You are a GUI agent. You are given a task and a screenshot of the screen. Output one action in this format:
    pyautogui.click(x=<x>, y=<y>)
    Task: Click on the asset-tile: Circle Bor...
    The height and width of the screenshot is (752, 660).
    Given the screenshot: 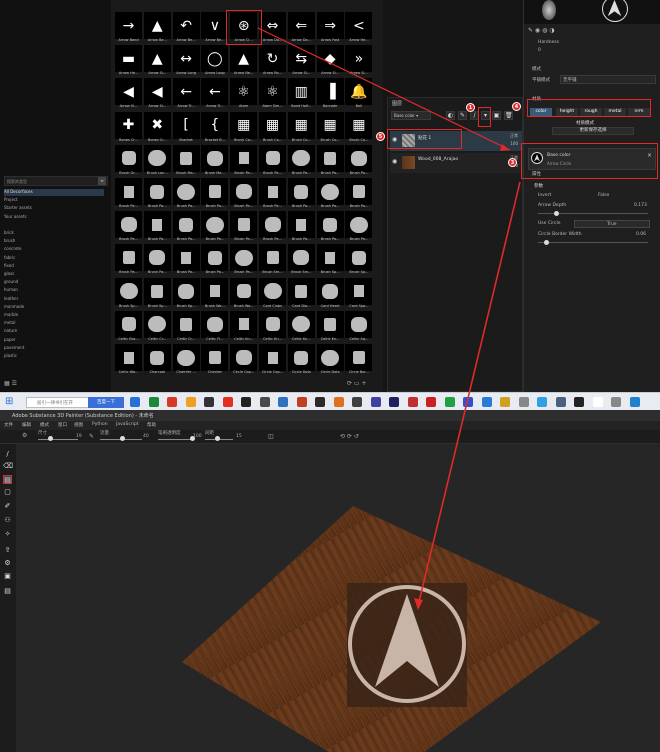 What is the action you would take?
    pyautogui.click(x=359, y=359)
    